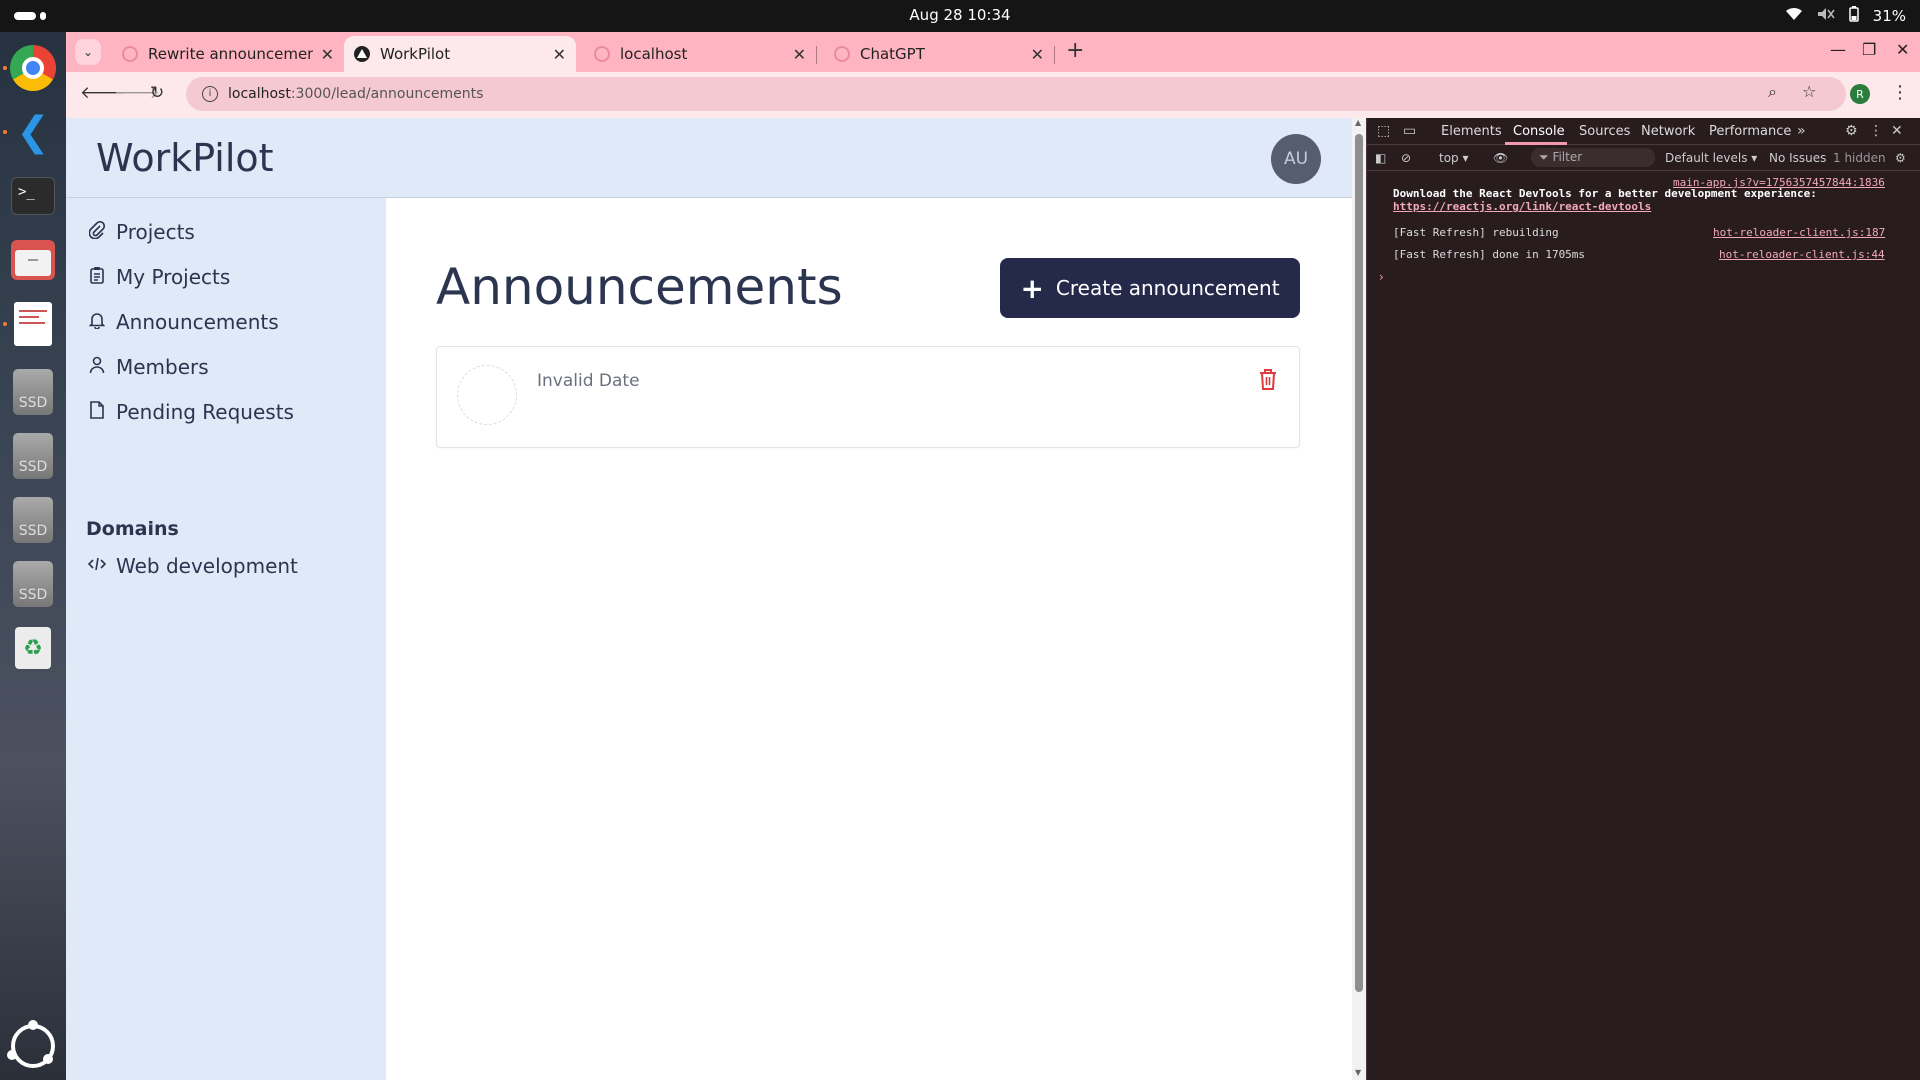 The height and width of the screenshot is (1080, 1920). Describe the element at coordinates (1604, 131) in the screenshot. I see `devtools-tab-sources: Sources` at that location.